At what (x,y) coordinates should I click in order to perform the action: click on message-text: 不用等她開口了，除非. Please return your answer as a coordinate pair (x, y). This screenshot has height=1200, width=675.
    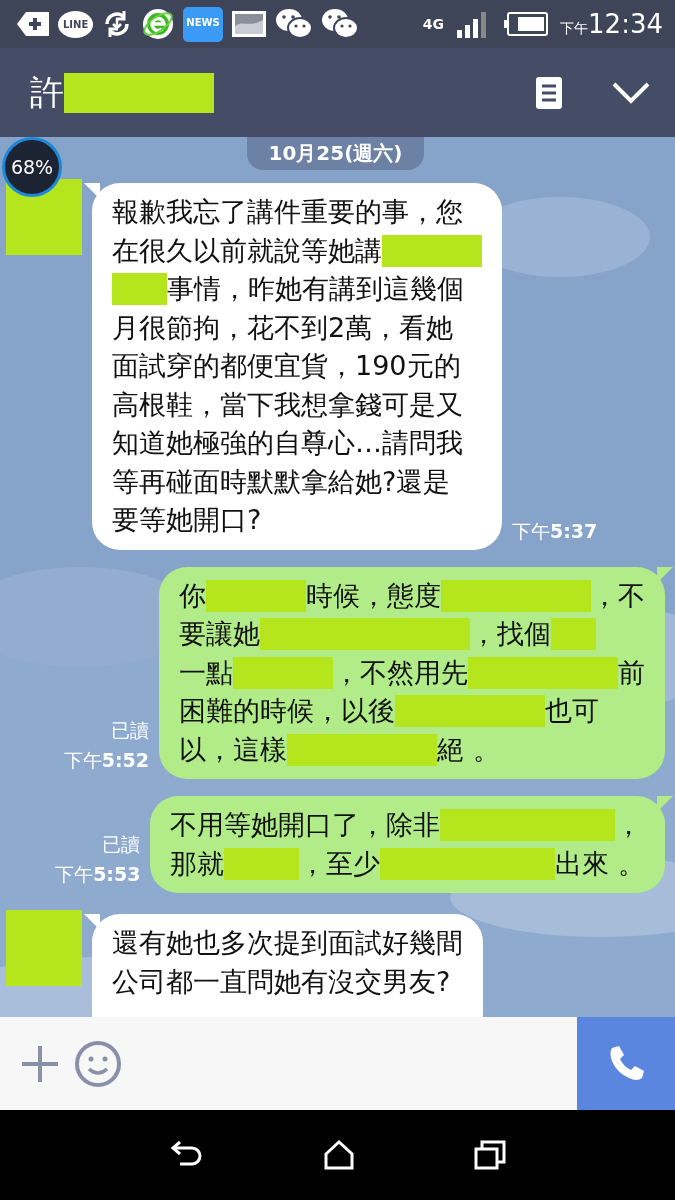
    Looking at the image, I should click on (305, 825).